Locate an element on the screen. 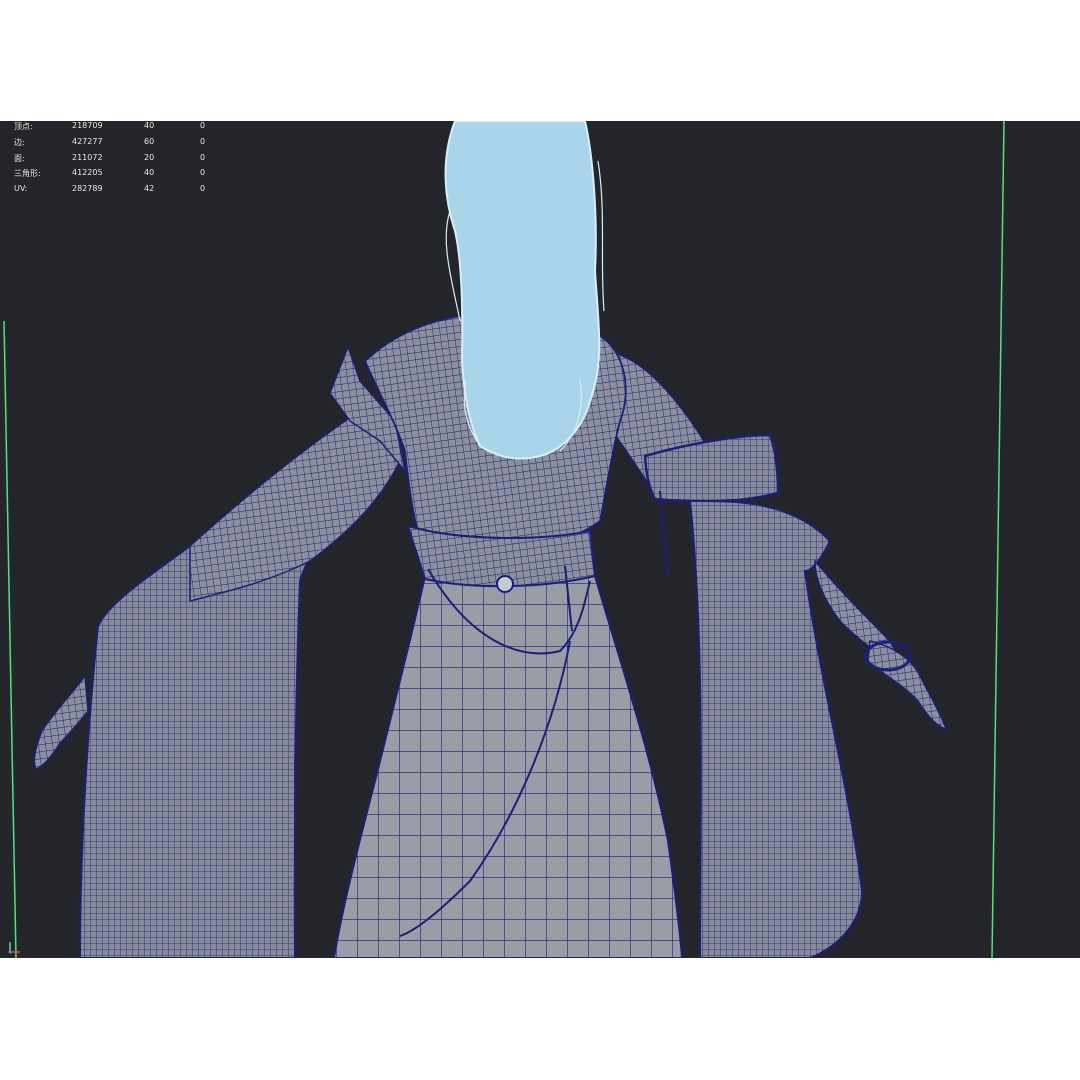 The width and height of the screenshot is (1080, 1080). hud-row-faces: 面: 211072 20 0 is located at coordinates (129, 161).